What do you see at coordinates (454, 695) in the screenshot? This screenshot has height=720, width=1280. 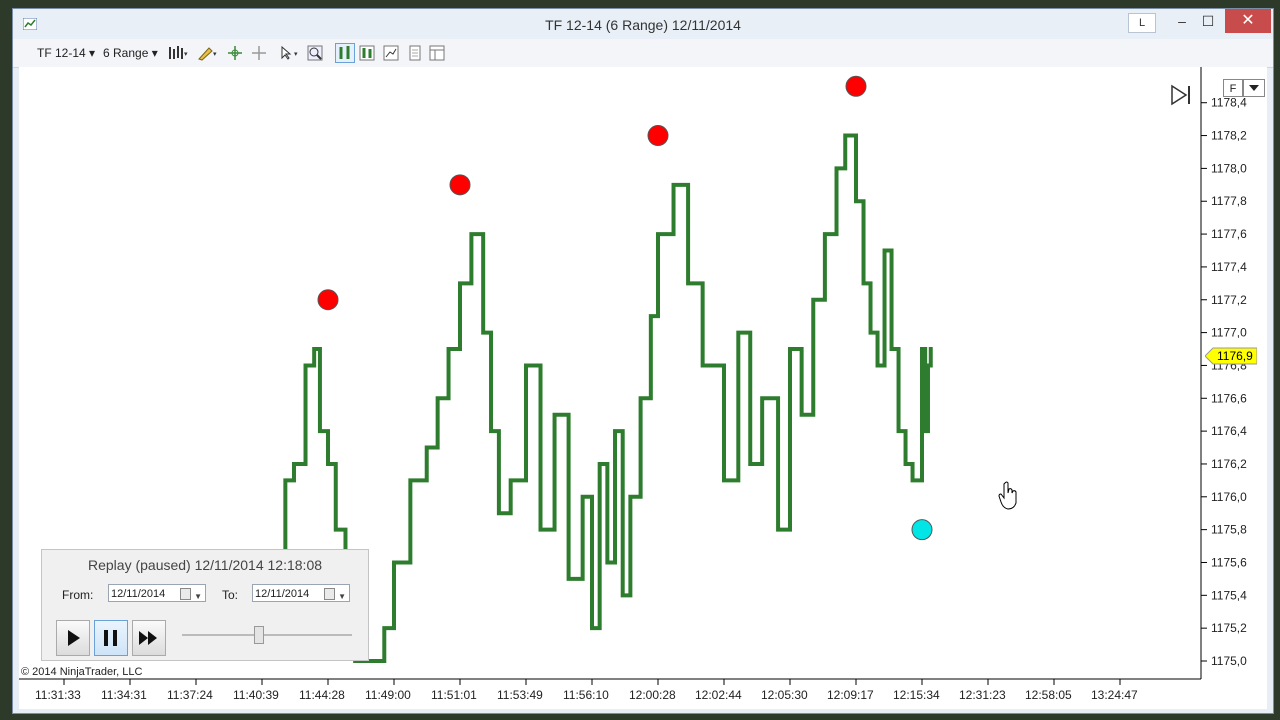 I see `x-tick-label: 11:51:01` at bounding box center [454, 695].